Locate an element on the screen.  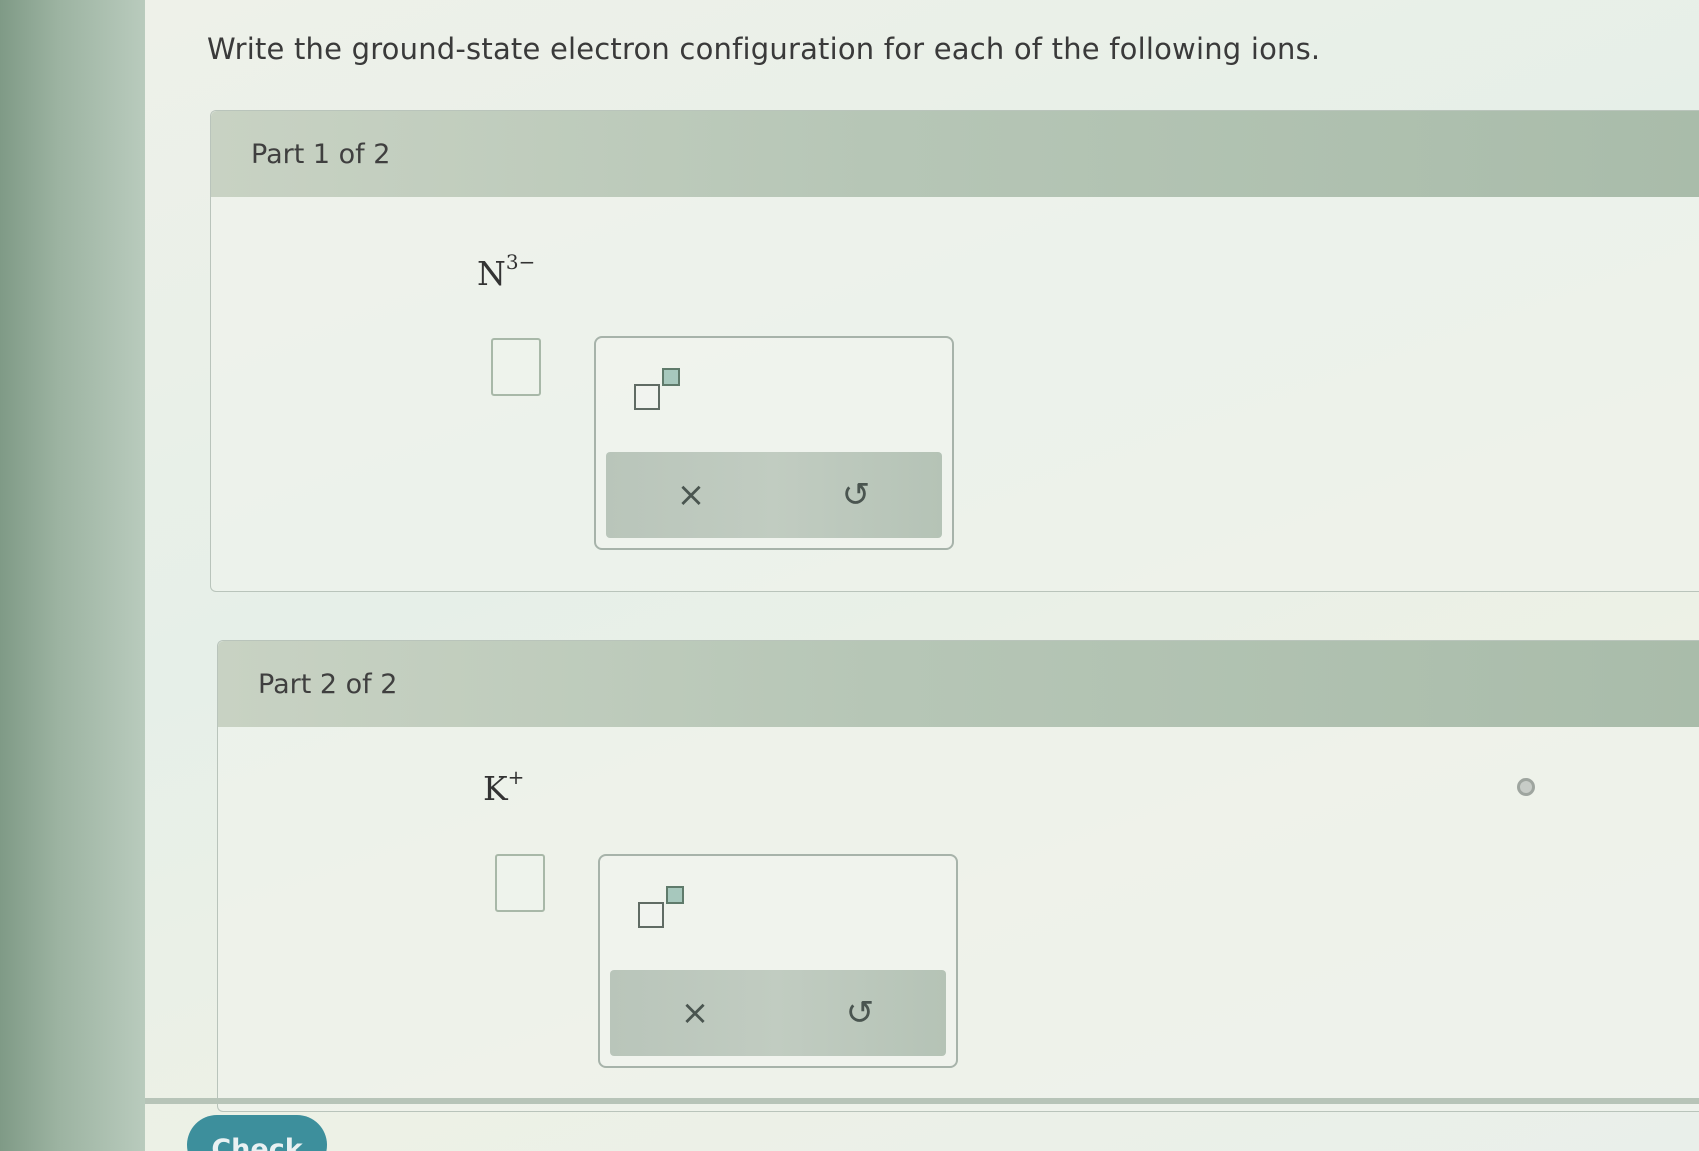
check-button: Check is located at coordinates (257, 1133).